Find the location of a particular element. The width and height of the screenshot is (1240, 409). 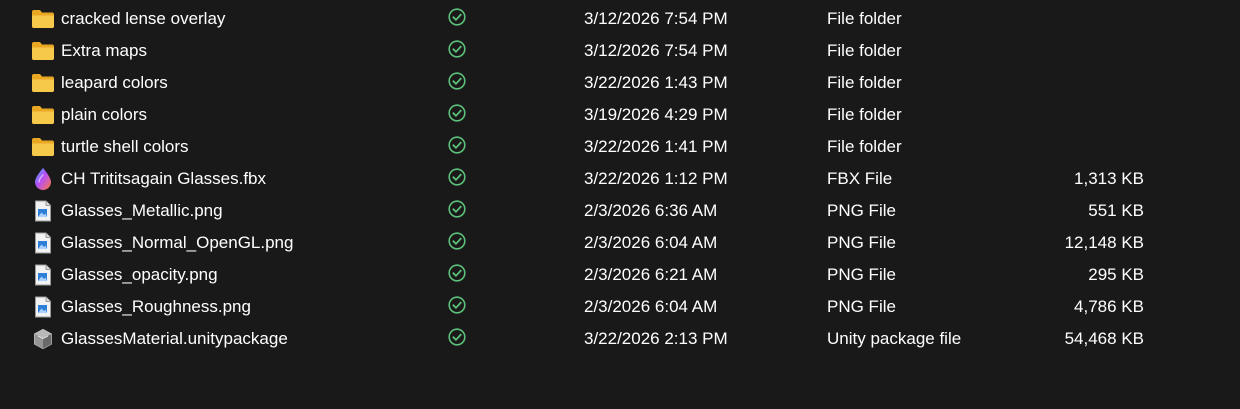

file-name: plain colors is located at coordinates (104, 114).